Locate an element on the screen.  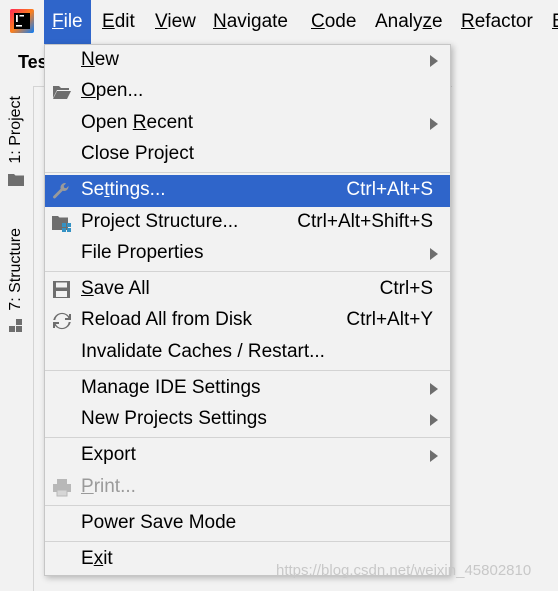
printer-icon is located at coordinates (62, 488).